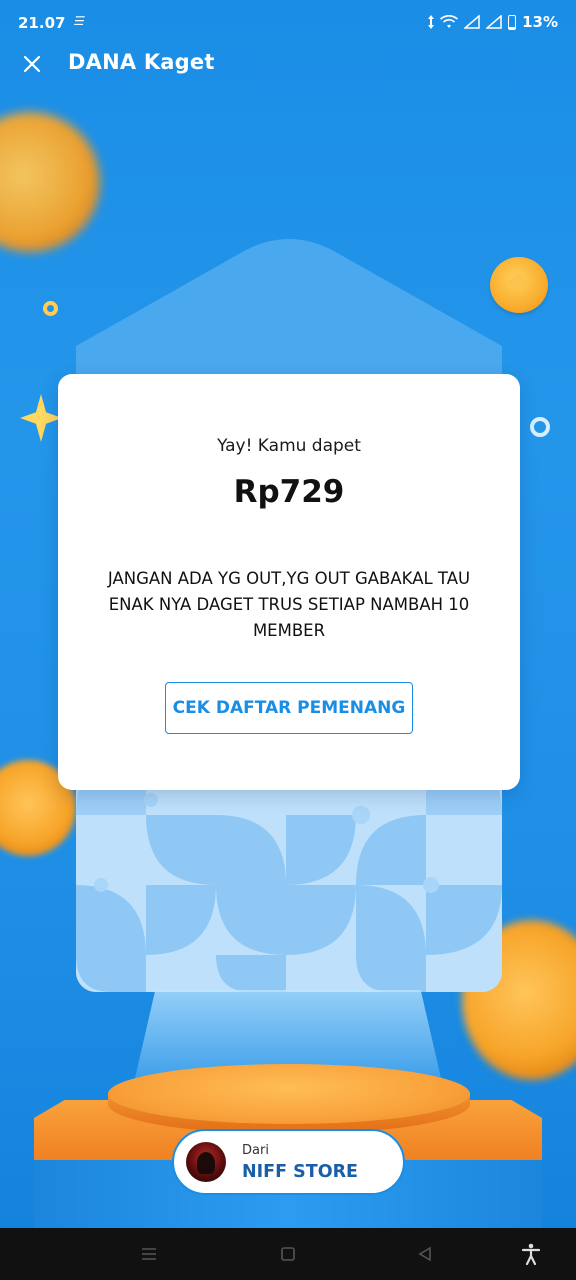 This screenshot has height=1280, width=576. I want to click on home-button, so click(288, 1254).